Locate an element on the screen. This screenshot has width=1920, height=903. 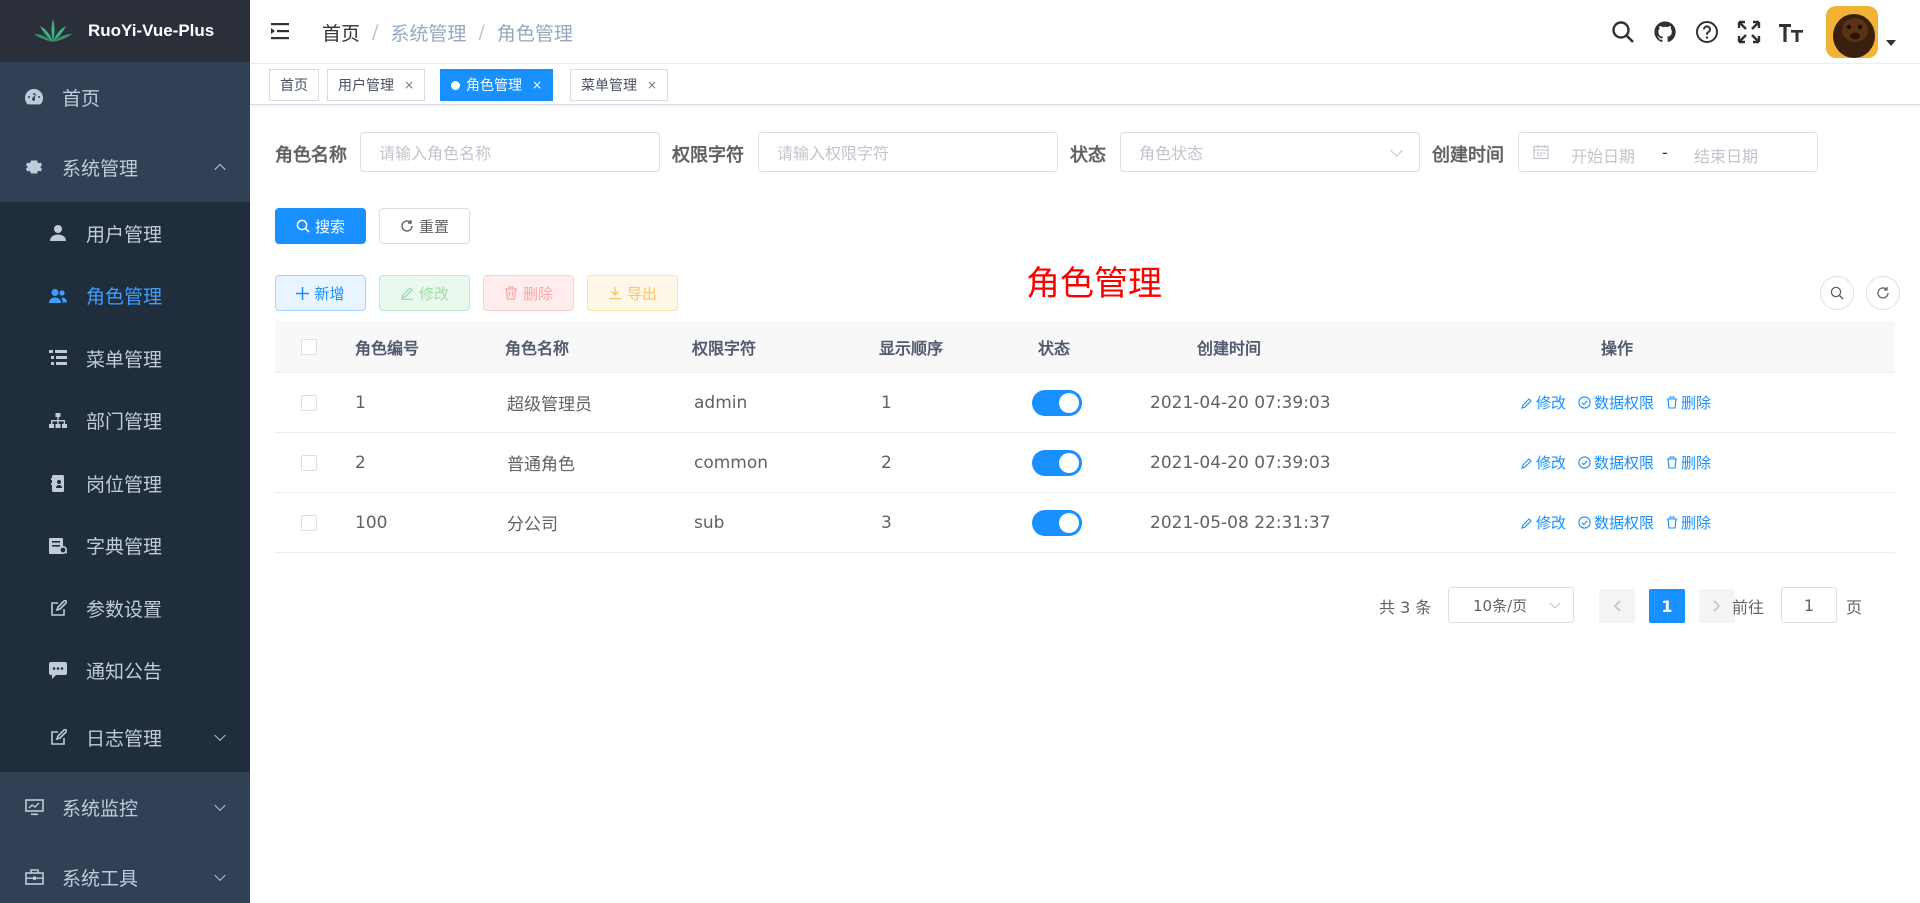
cell-created: 2021-04-20 07:39:03 is located at coordinates (1240, 402).